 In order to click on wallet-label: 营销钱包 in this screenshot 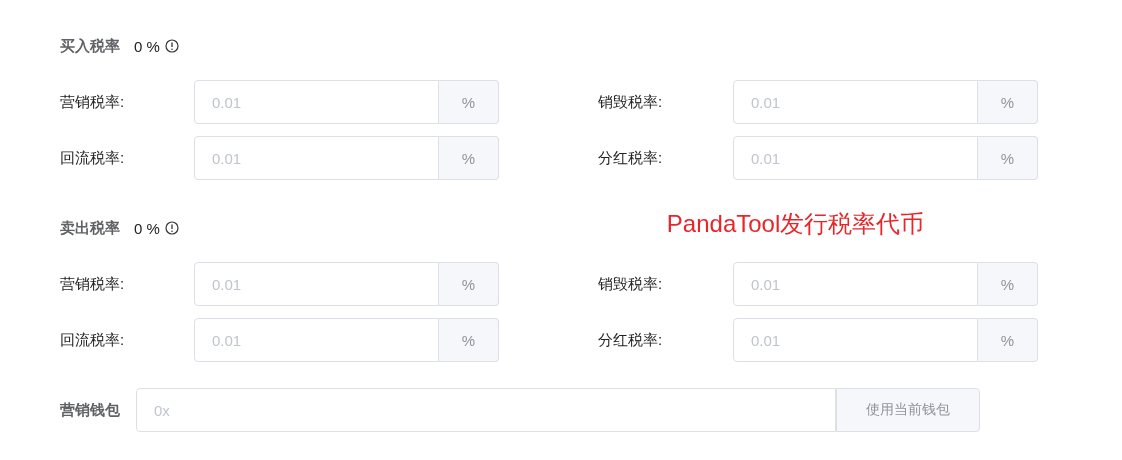, I will do `click(90, 410)`.